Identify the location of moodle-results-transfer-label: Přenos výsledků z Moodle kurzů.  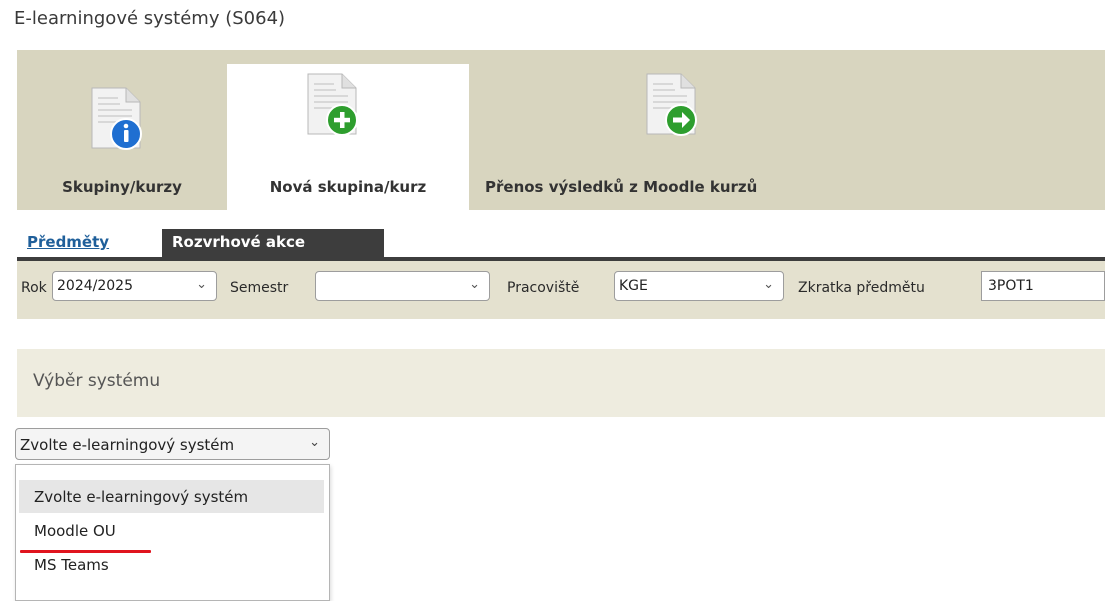
(621, 187).